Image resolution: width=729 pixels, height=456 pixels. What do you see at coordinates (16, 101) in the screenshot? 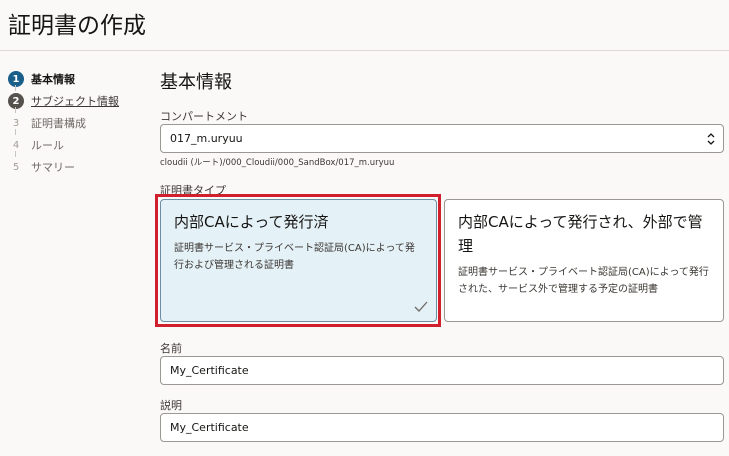
I see `step-number: 2` at bounding box center [16, 101].